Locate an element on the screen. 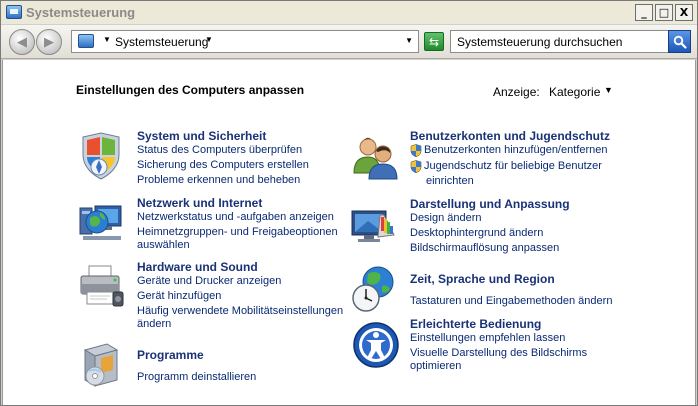 The height and width of the screenshot is (406, 698). refresh-button: ⇆ is located at coordinates (434, 41).